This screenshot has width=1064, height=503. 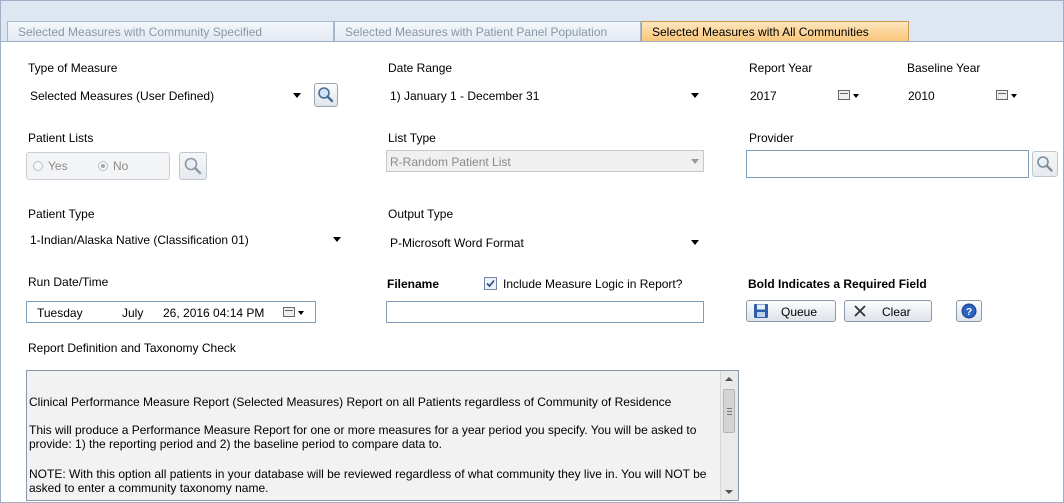 What do you see at coordinates (60, 313) in the screenshot?
I see `run-day: Tuesday` at bounding box center [60, 313].